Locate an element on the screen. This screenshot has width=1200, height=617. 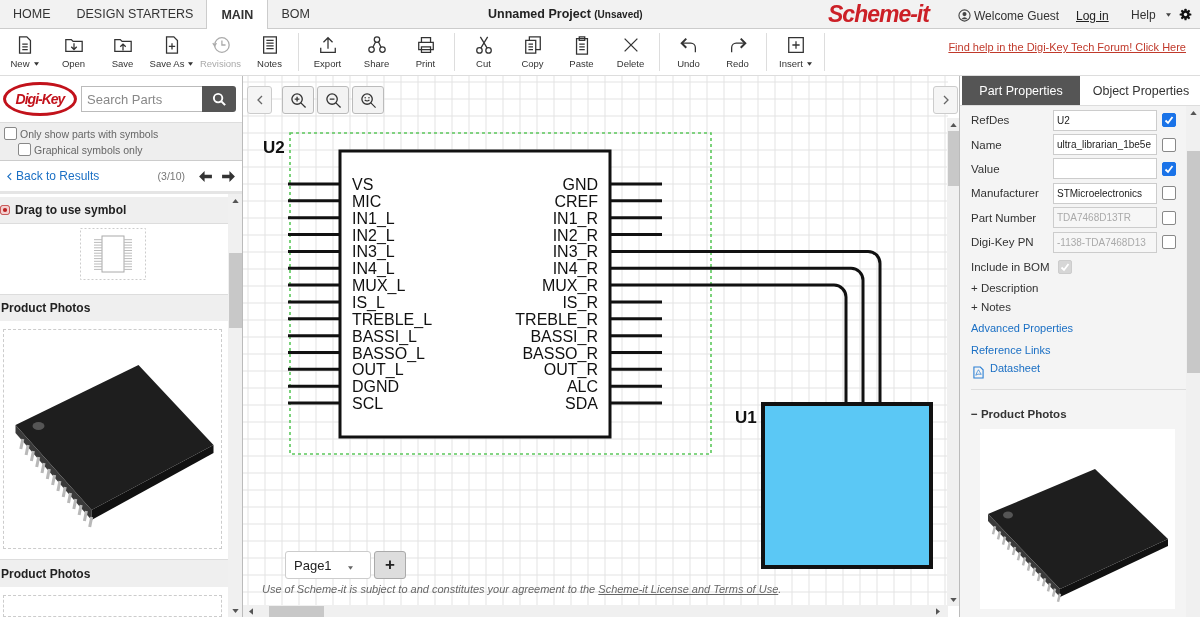
caret-icon is located at coordinates (36, 64).